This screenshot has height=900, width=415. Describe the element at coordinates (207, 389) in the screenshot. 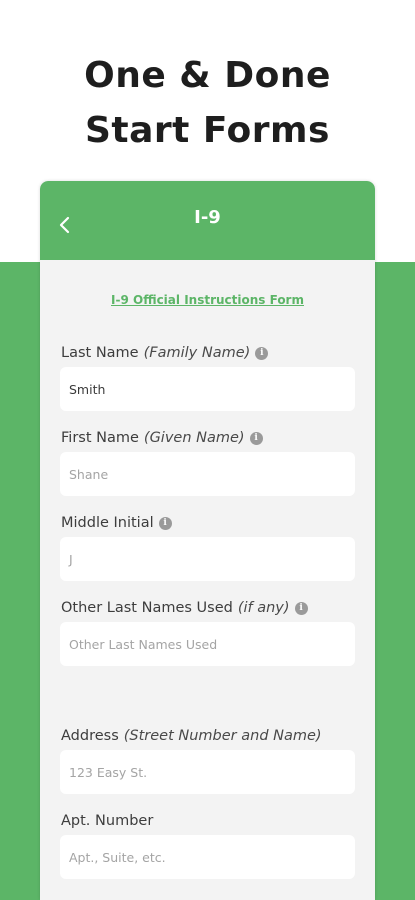

I see `last-name-input: Smith` at that location.